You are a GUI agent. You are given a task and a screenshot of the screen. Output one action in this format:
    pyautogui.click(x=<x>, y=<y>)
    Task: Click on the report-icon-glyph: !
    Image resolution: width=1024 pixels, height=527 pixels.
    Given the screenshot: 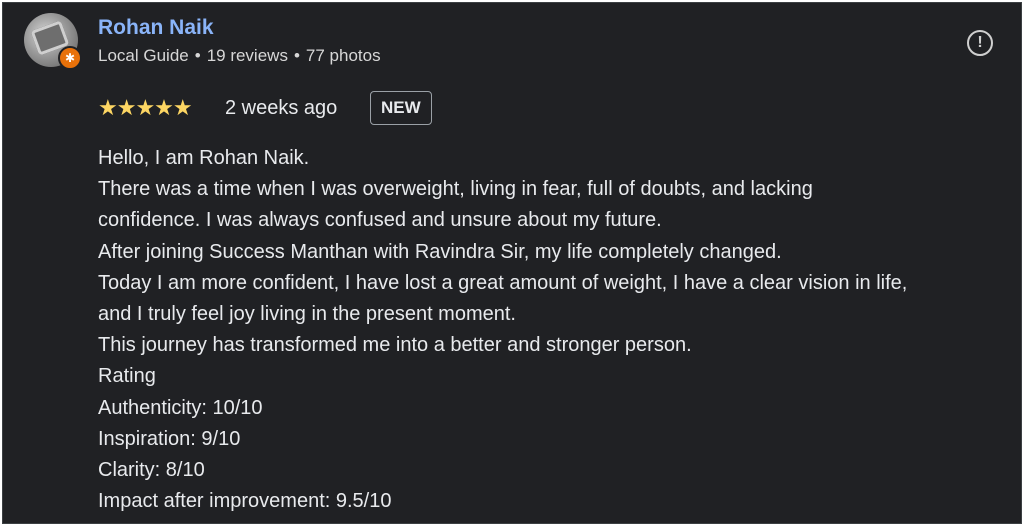 What is the action you would take?
    pyautogui.click(x=980, y=42)
    